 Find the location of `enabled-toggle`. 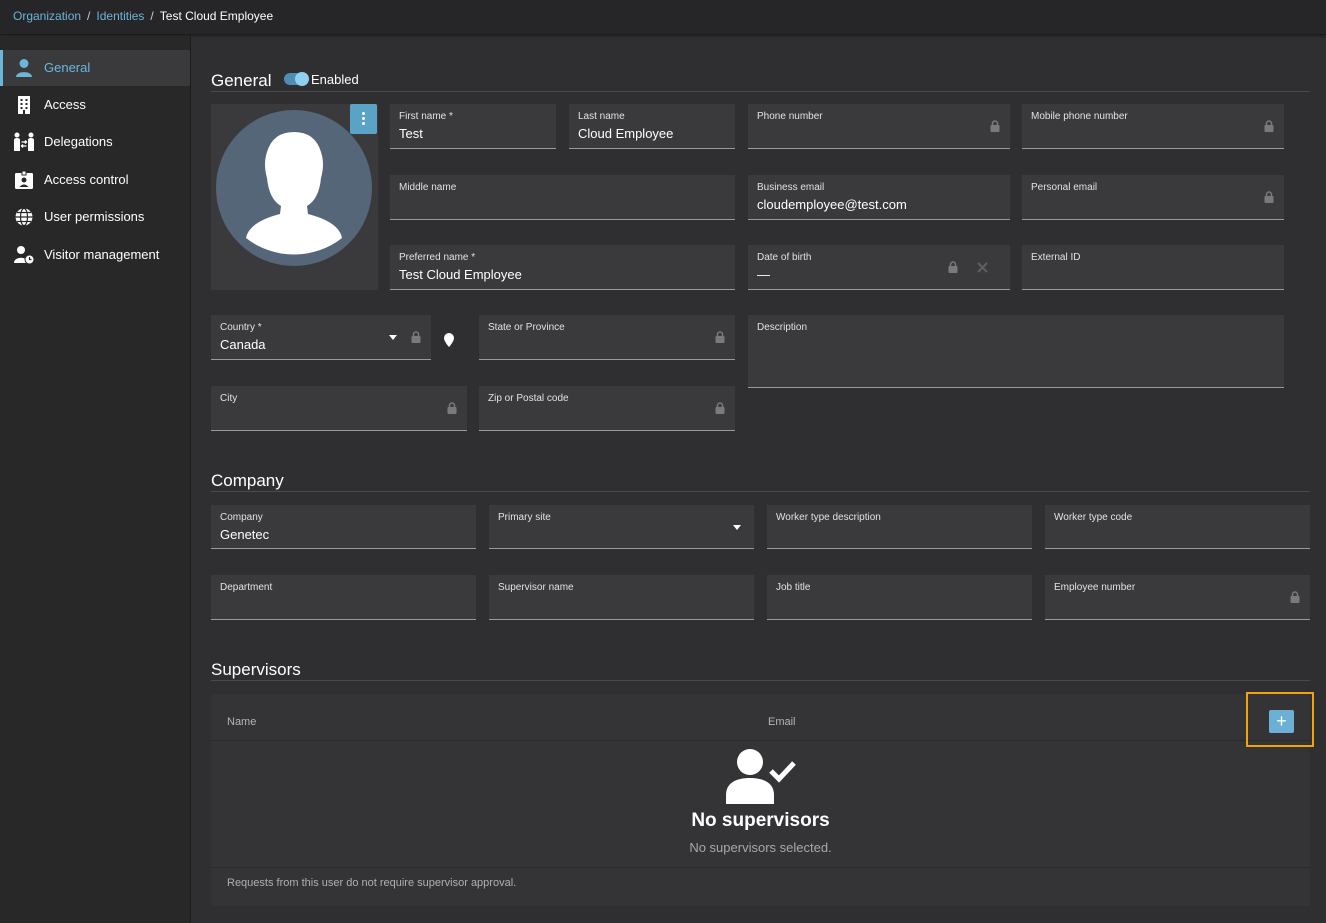

enabled-toggle is located at coordinates (296, 79).